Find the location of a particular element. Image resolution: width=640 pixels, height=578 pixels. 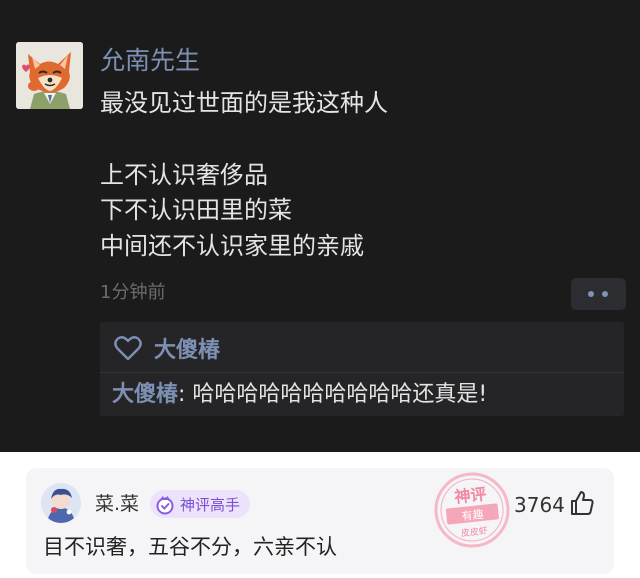

crown-medal-icon is located at coordinates (165, 505).